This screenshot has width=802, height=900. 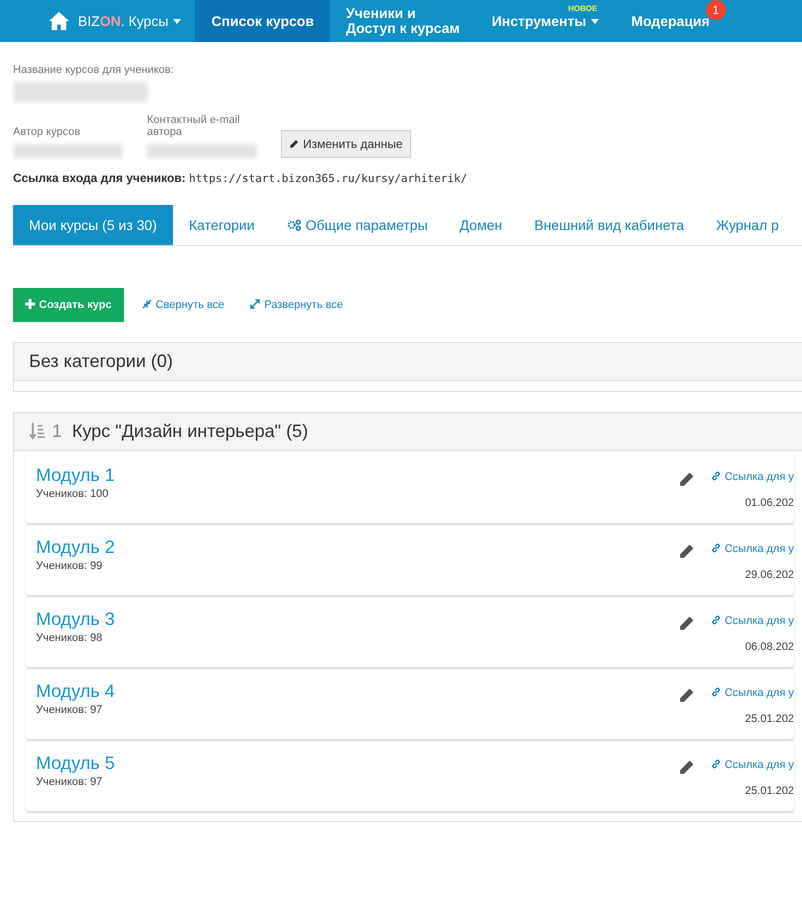 I want to click on expand-icon, so click(x=255, y=304).